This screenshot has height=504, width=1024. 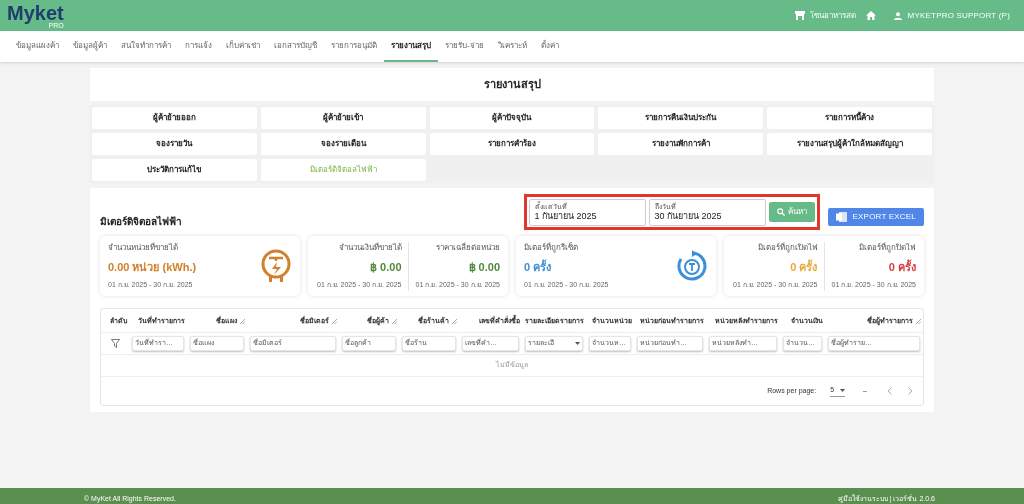 What do you see at coordinates (849, 144) in the screenshot?
I see `report-button: รายงานสรุปผู้ค้าใกล้หมดสัญญา` at bounding box center [849, 144].